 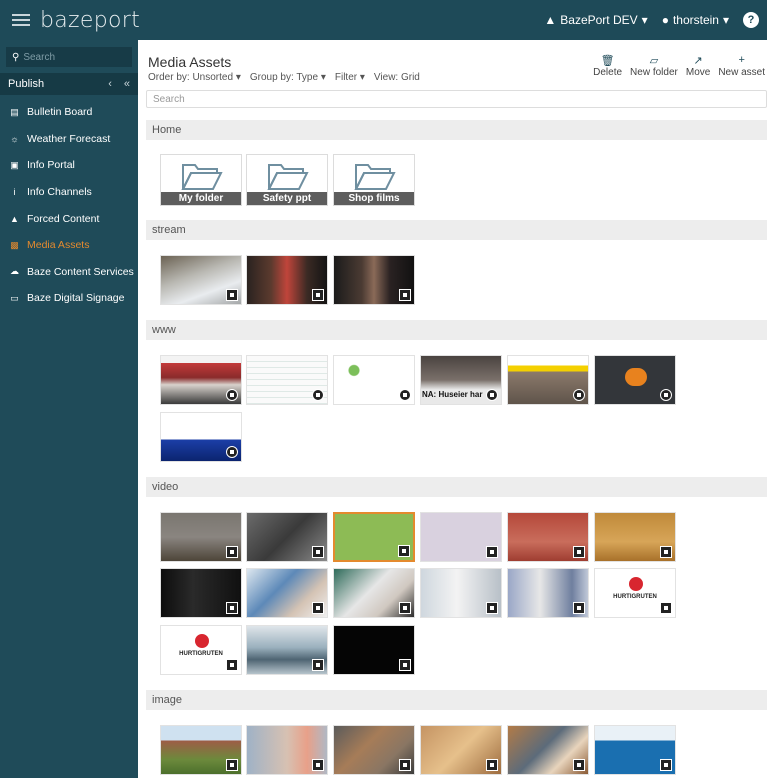 What do you see at coordinates (69, 192) in the screenshot?
I see `sidebar-item-info-channels: i Info Channels` at bounding box center [69, 192].